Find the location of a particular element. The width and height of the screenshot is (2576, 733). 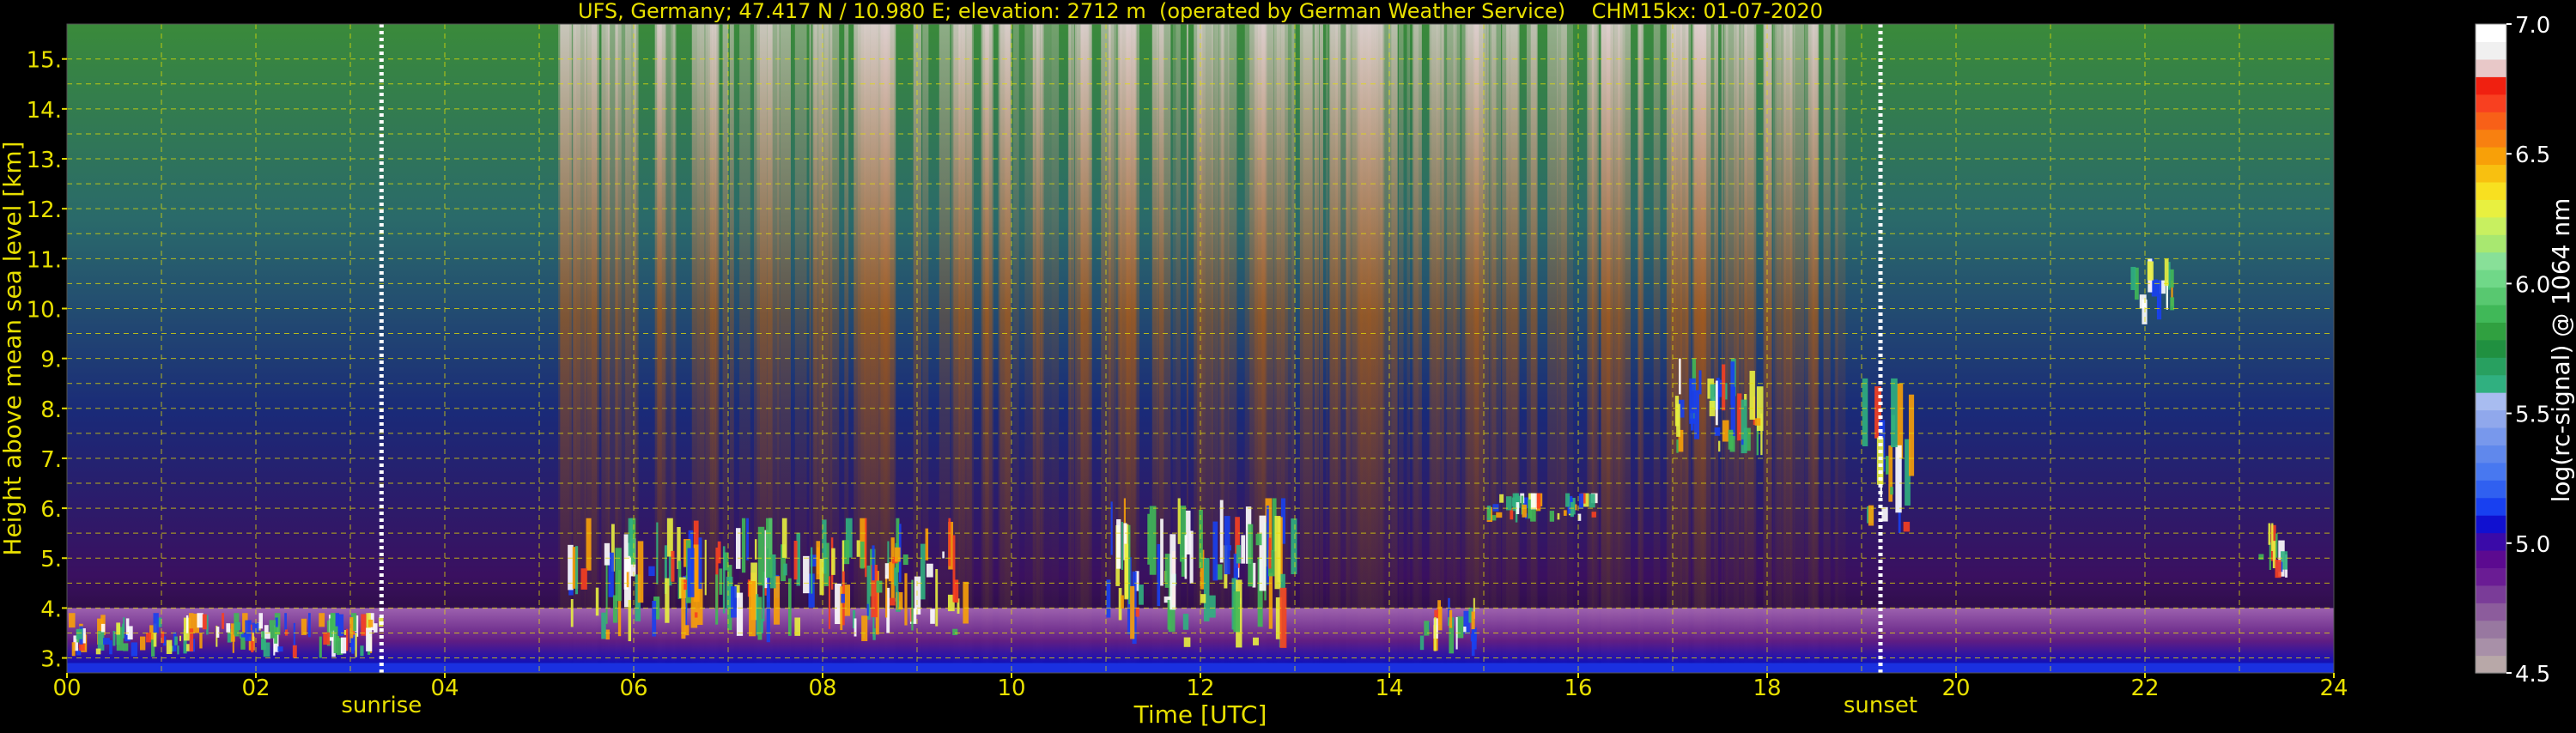

colorbar-tick-label: 6.0 is located at coordinates (2532, 285).